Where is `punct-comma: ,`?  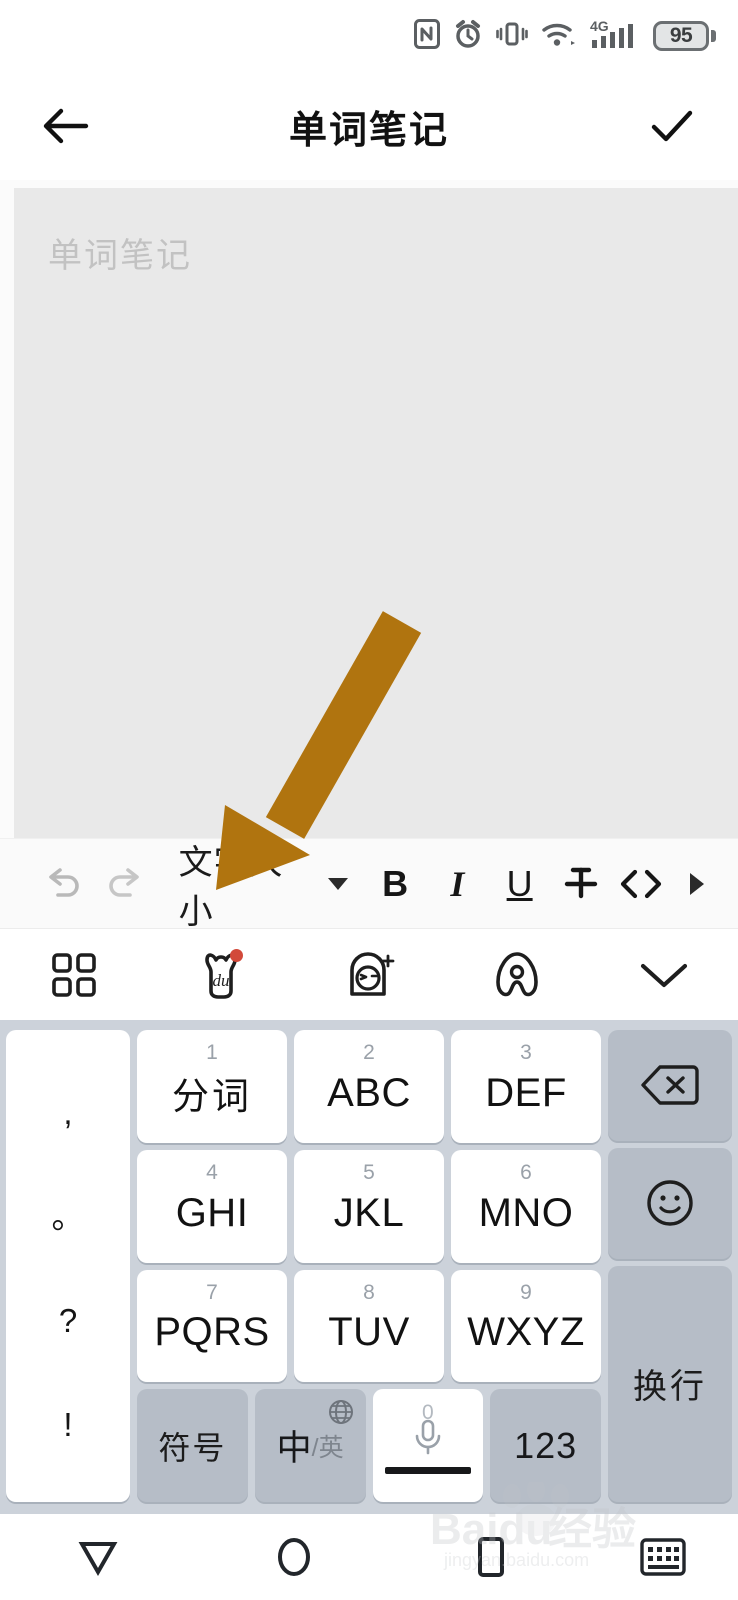
punct-comma: , is located at coordinates (67, 1112).